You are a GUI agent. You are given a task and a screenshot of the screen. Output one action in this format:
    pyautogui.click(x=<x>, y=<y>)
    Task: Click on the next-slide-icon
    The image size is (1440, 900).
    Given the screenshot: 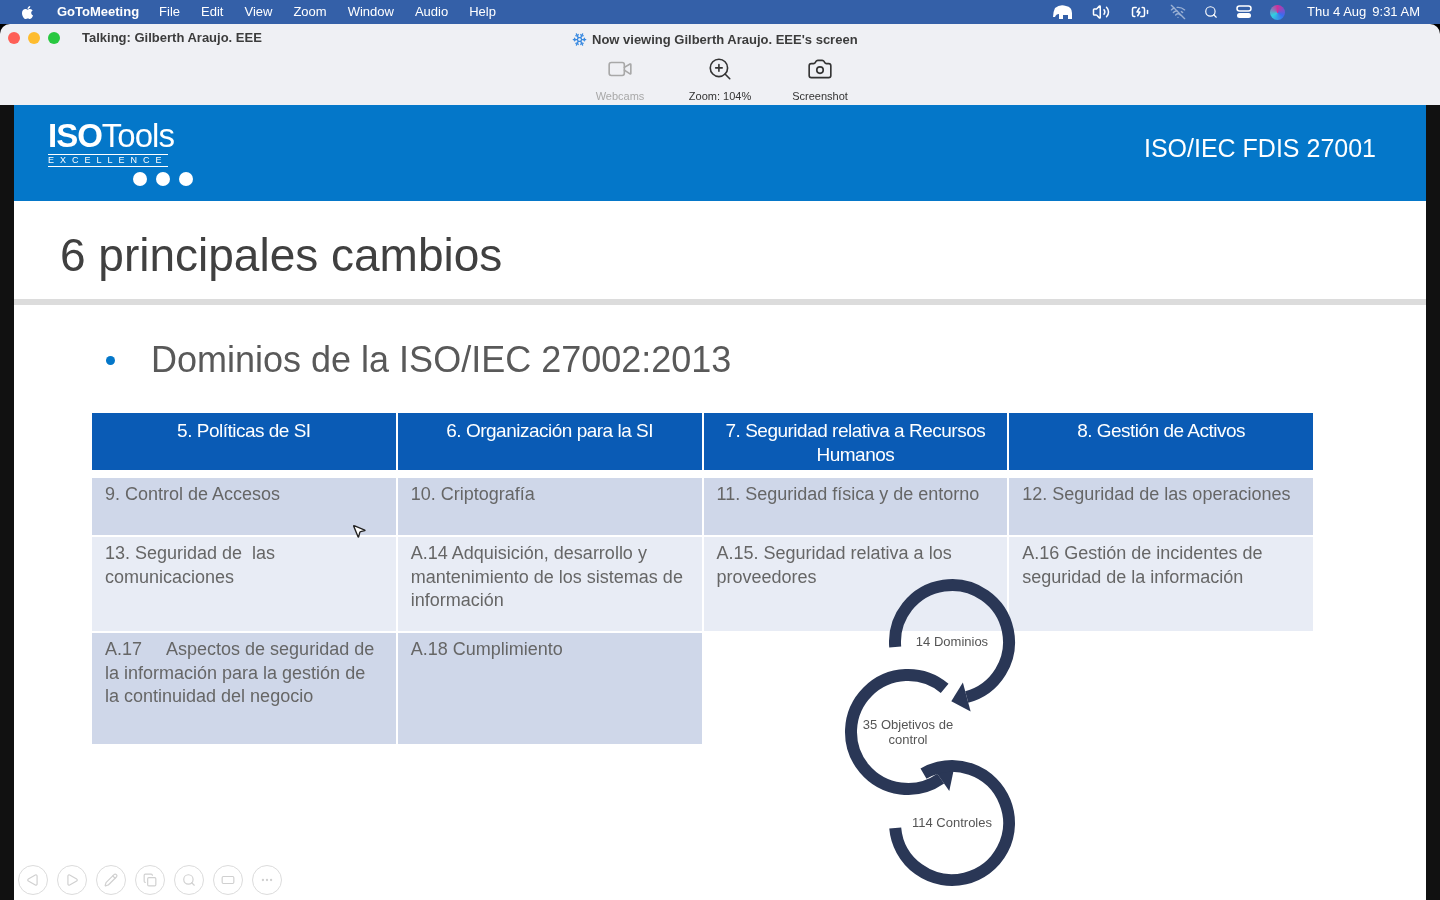 What is the action you would take?
    pyautogui.click(x=72, y=880)
    